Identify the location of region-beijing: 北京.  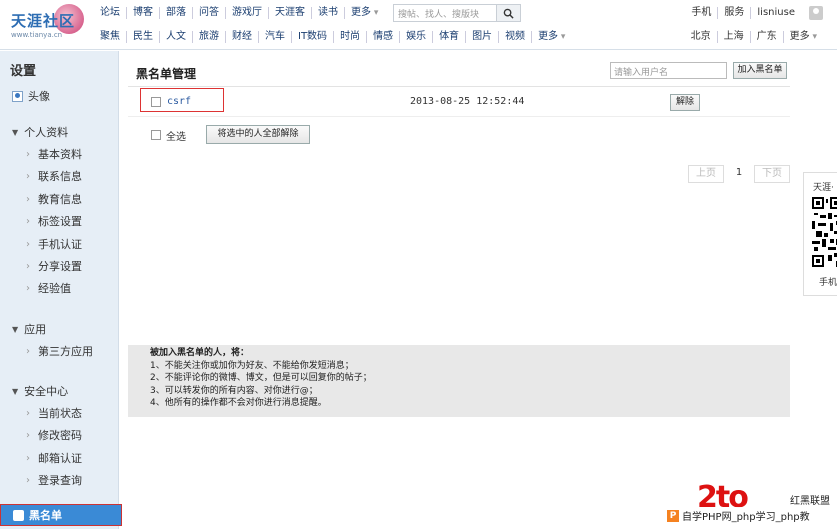
(704, 37).